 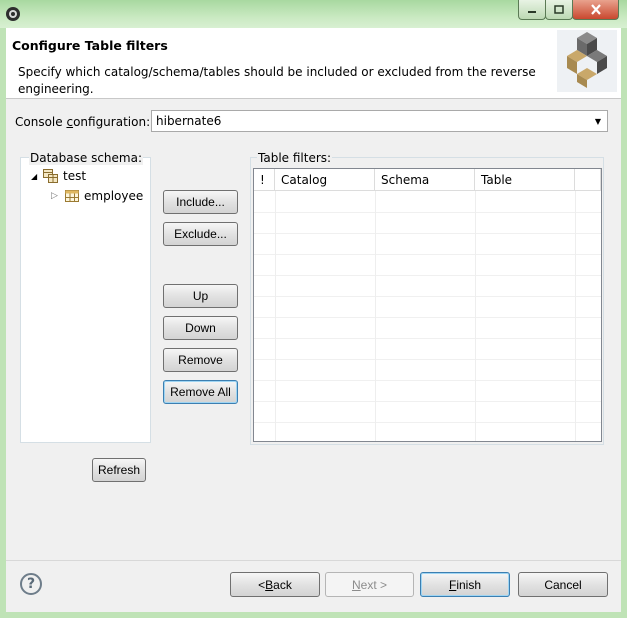 I want to click on tree-node-label: test, so click(x=75, y=176).